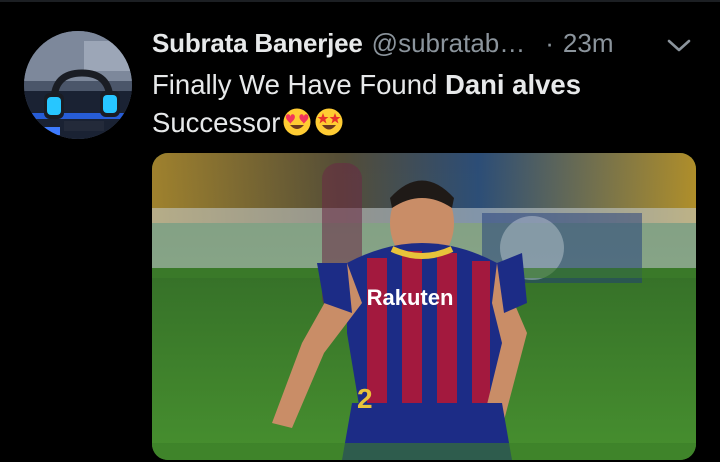 This screenshot has width=720, height=462. Describe the element at coordinates (298, 84) in the screenshot. I see `tweet-text-part1: Finally We Have Found` at that location.